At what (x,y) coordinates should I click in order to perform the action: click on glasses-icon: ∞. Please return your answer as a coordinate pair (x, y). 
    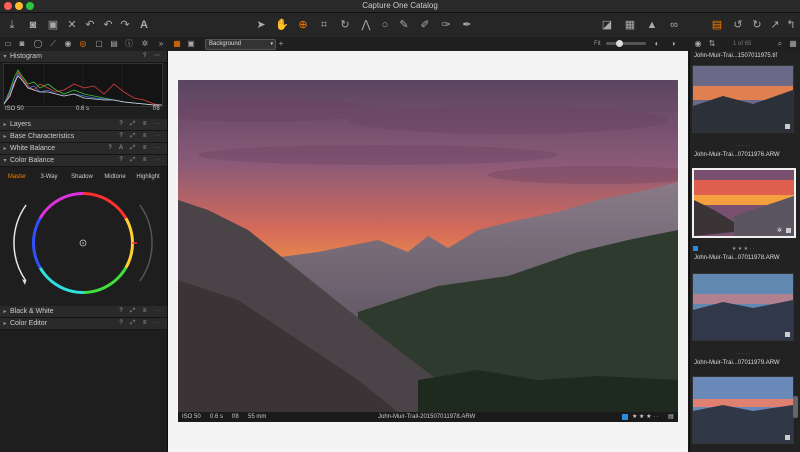
    Looking at the image, I should click on (674, 25).